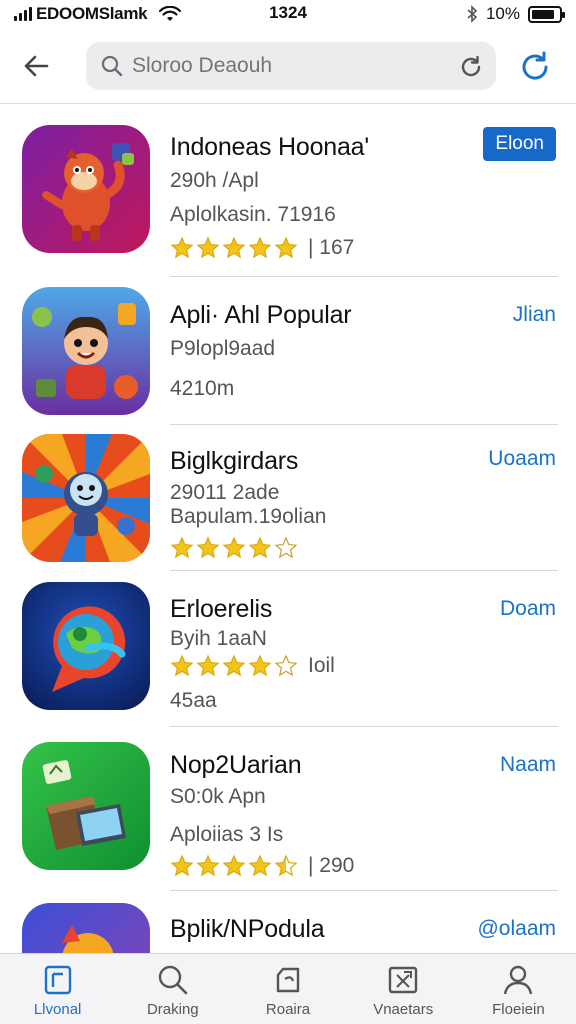 The width and height of the screenshot is (576, 1024). I want to click on star-rating: Ioil, so click(252, 666).